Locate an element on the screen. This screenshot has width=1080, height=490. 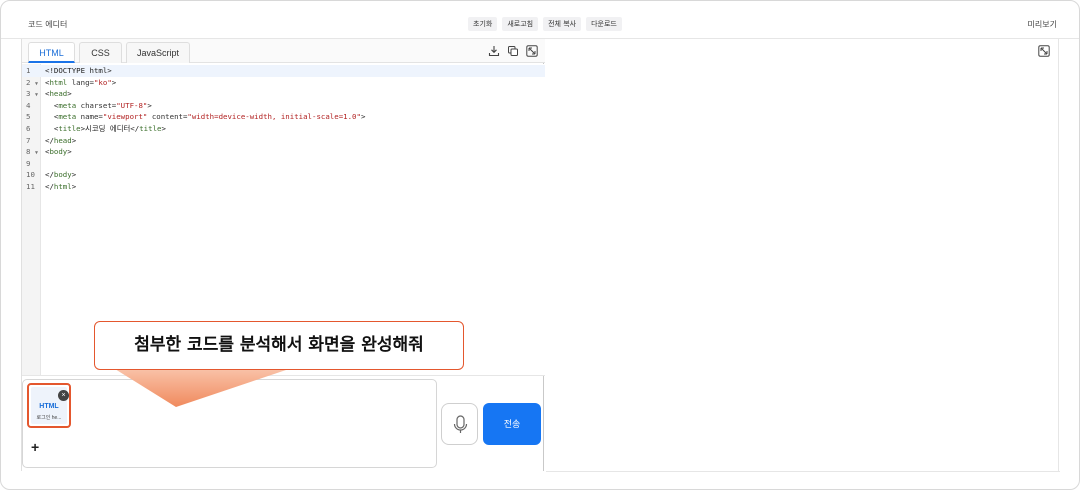
editor-tabs: HTML CSS JavaScript is located at coordinates (283, 51).